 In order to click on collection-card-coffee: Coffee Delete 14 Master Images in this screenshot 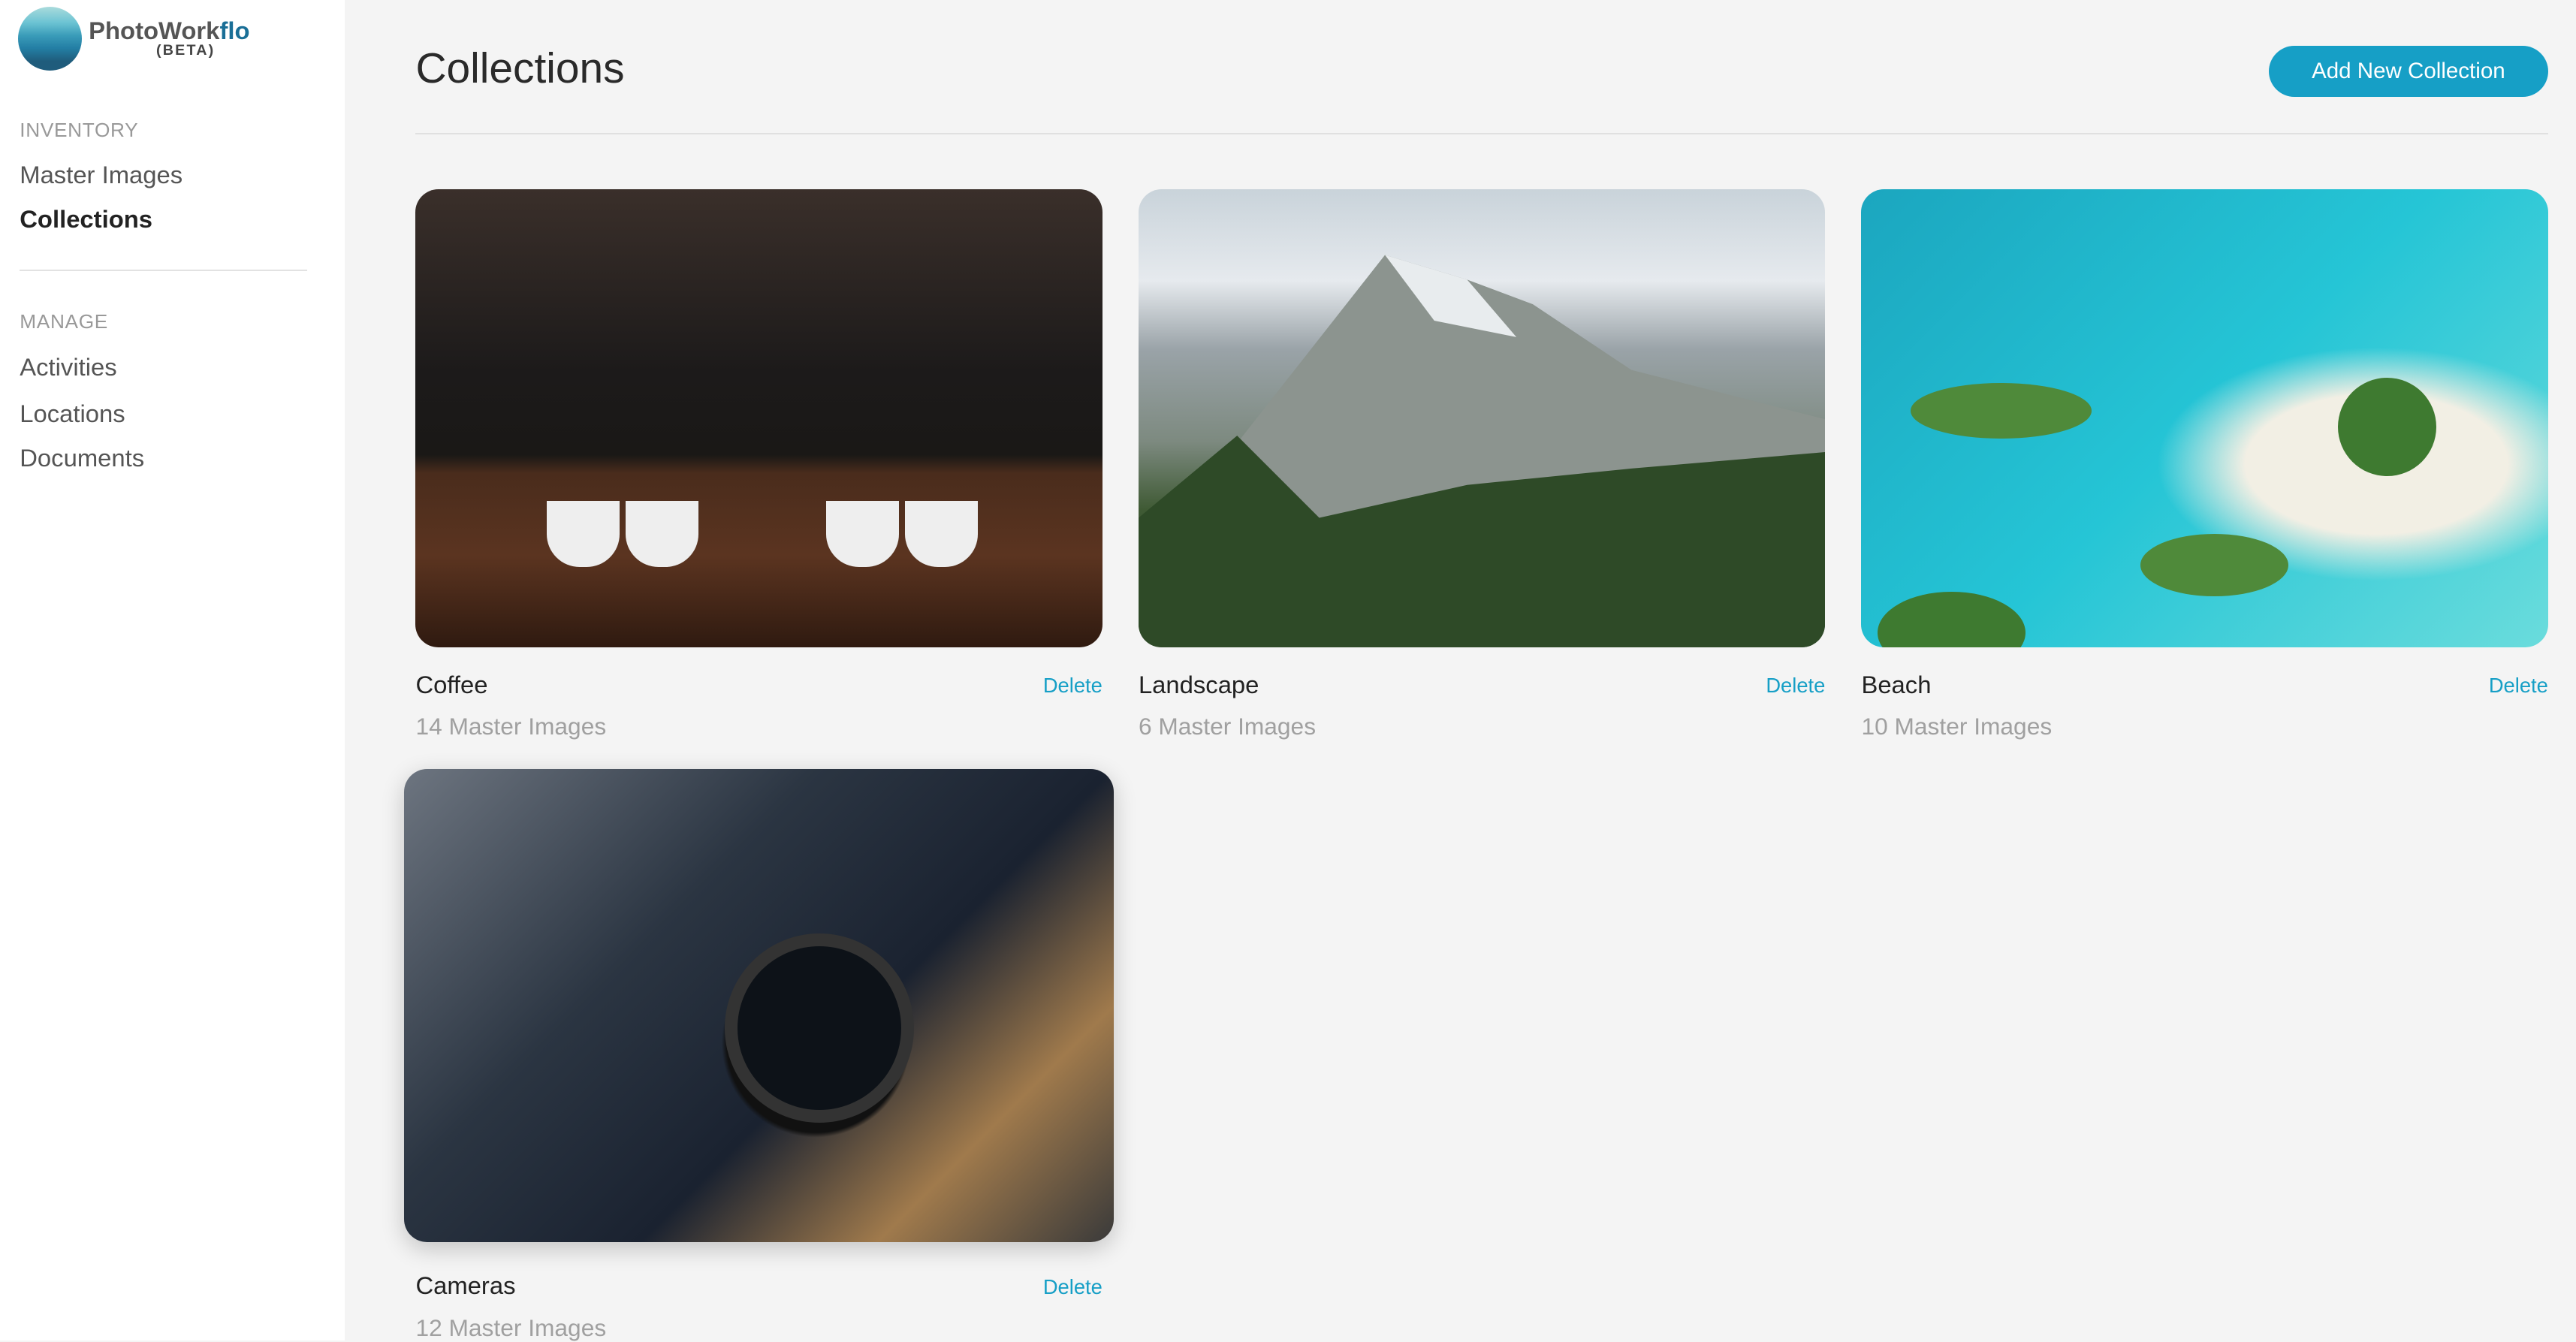, I will do `click(758, 464)`.